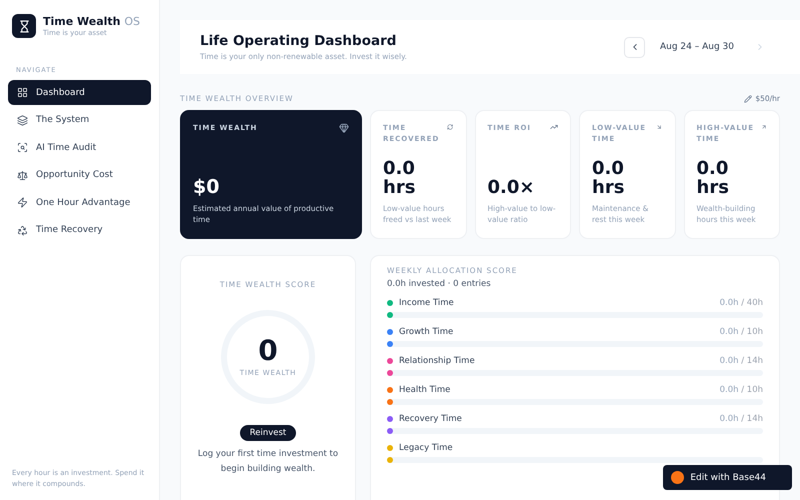  Describe the element at coordinates (512, 188) in the screenshot. I see `card-value: 0.0×` at that location.